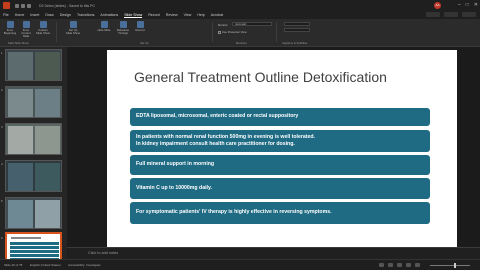  What do you see at coordinates (188, 15) in the screenshot?
I see `tab-view: View` at bounding box center [188, 15].